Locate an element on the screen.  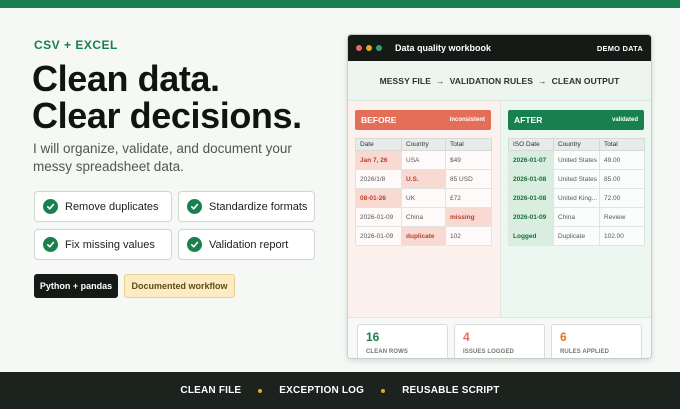
yellow-dot-icon is located at coordinates (369, 48).